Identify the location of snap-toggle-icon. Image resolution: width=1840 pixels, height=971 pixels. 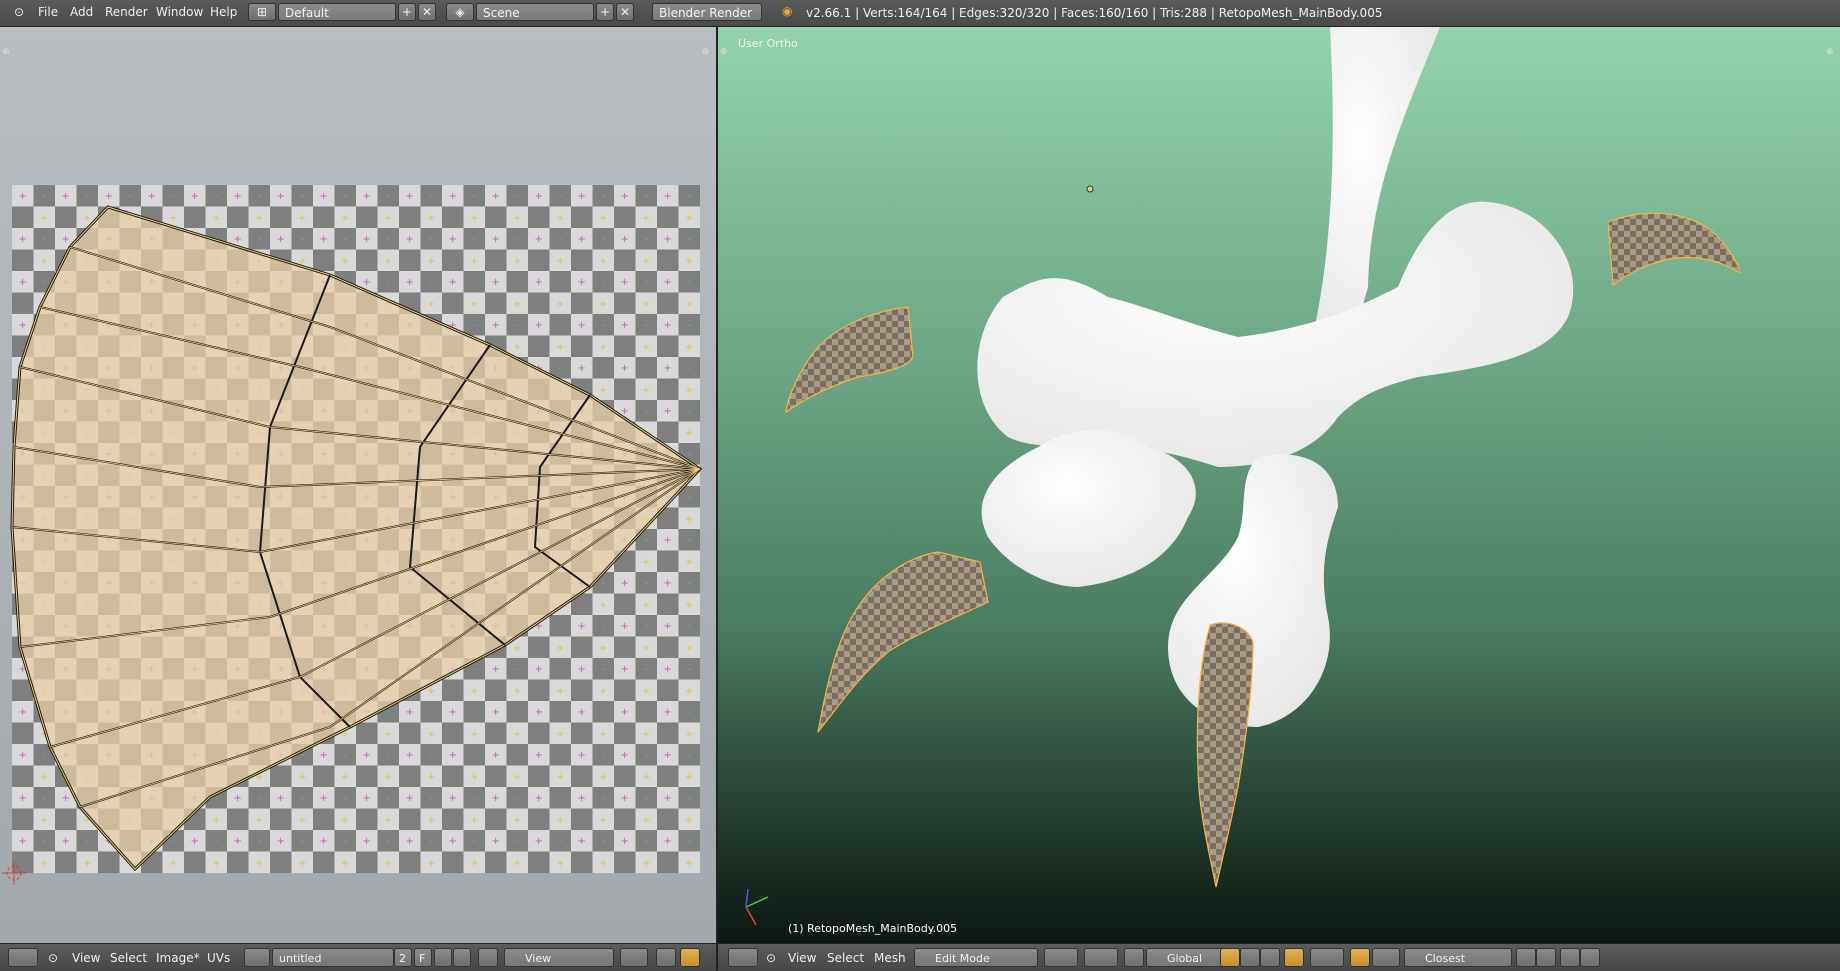
(1360, 957).